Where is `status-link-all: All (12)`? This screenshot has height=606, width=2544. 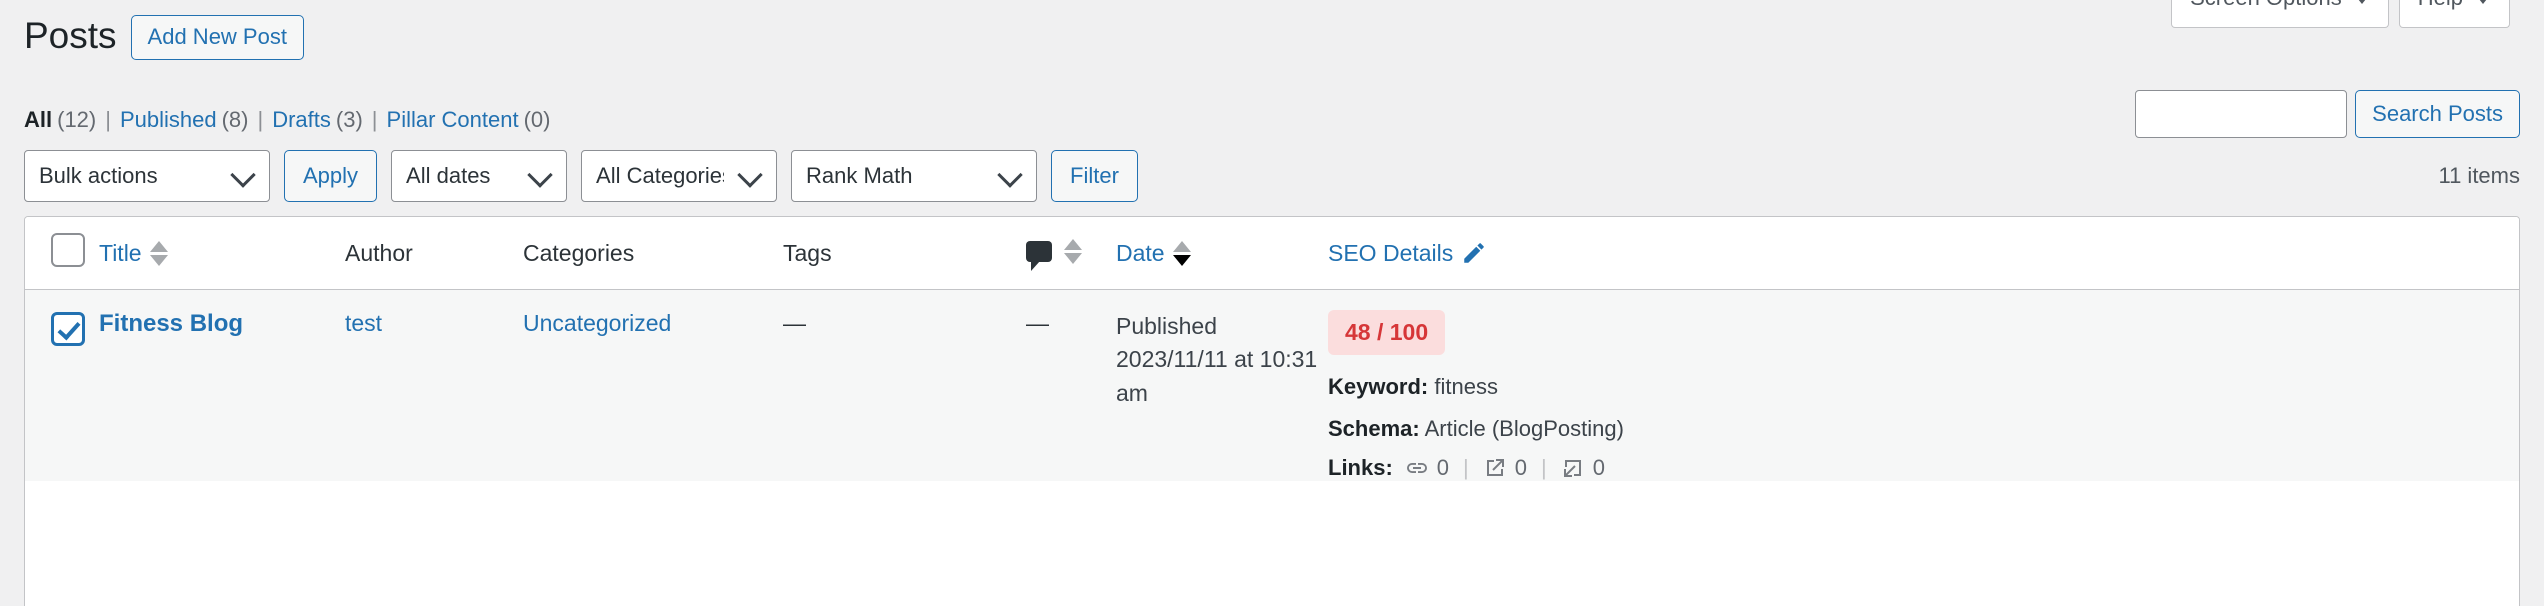
status-link-all: All (12) is located at coordinates (60, 120).